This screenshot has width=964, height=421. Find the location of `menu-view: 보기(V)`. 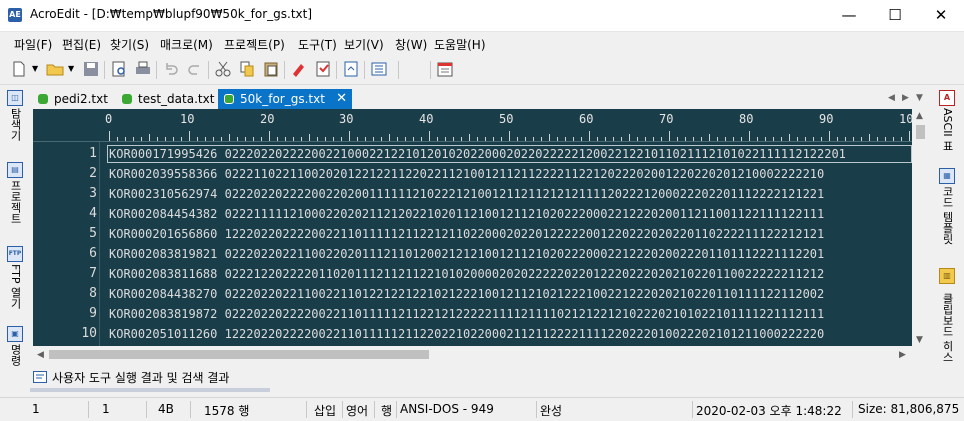

menu-view: 보기(V) is located at coordinates (364, 44).